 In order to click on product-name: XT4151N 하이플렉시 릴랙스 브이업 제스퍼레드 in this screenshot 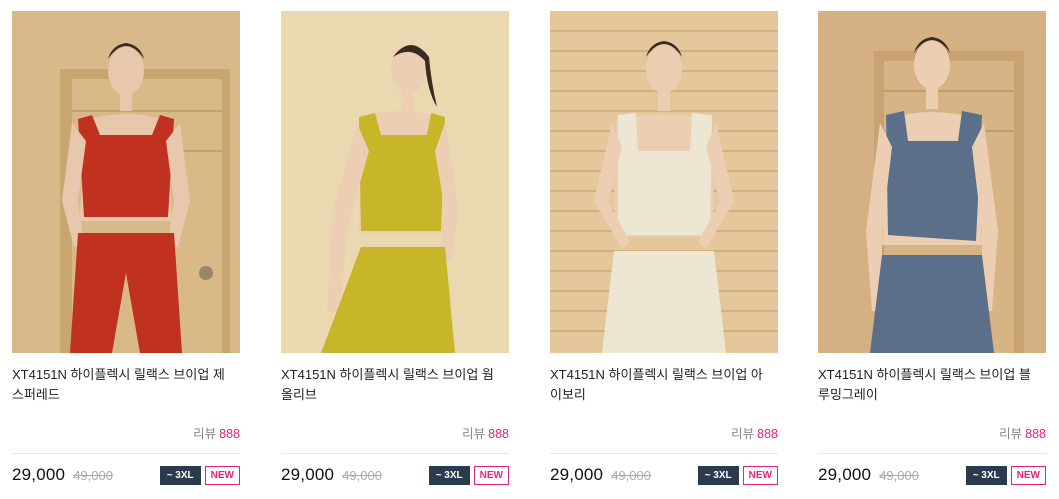, I will do `click(126, 386)`.